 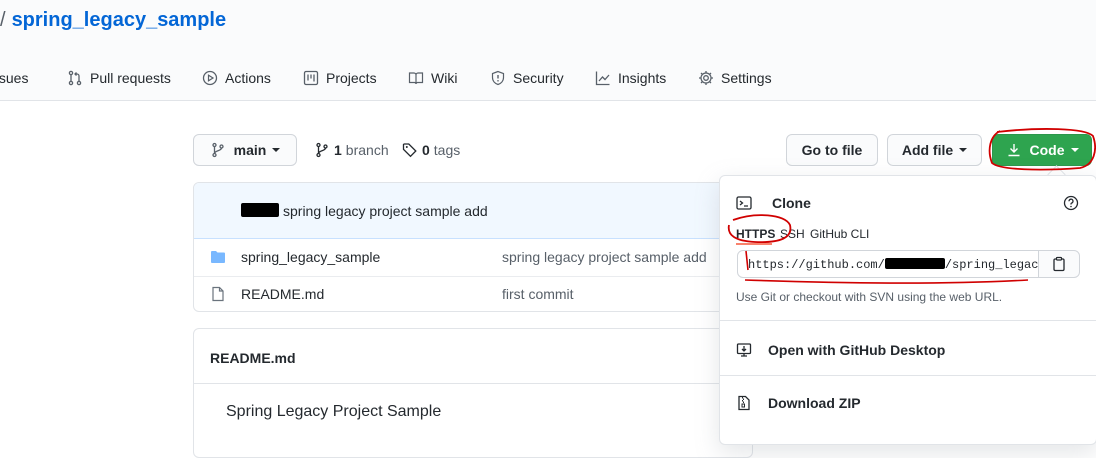 What do you see at coordinates (218, 294) in the screenshot?
I see `file-icon` at bounding box center [218, 294].